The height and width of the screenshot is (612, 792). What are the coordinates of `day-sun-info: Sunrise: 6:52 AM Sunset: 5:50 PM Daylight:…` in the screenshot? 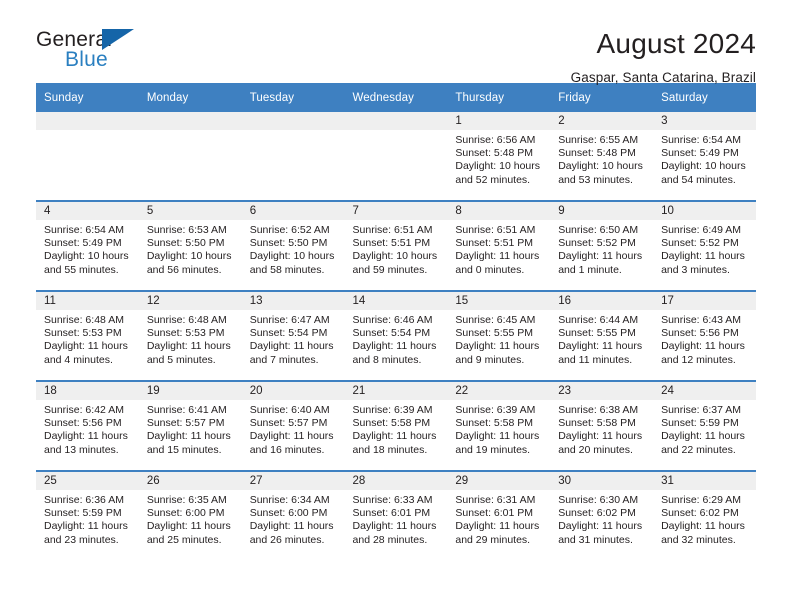 It's located at (293, 248).